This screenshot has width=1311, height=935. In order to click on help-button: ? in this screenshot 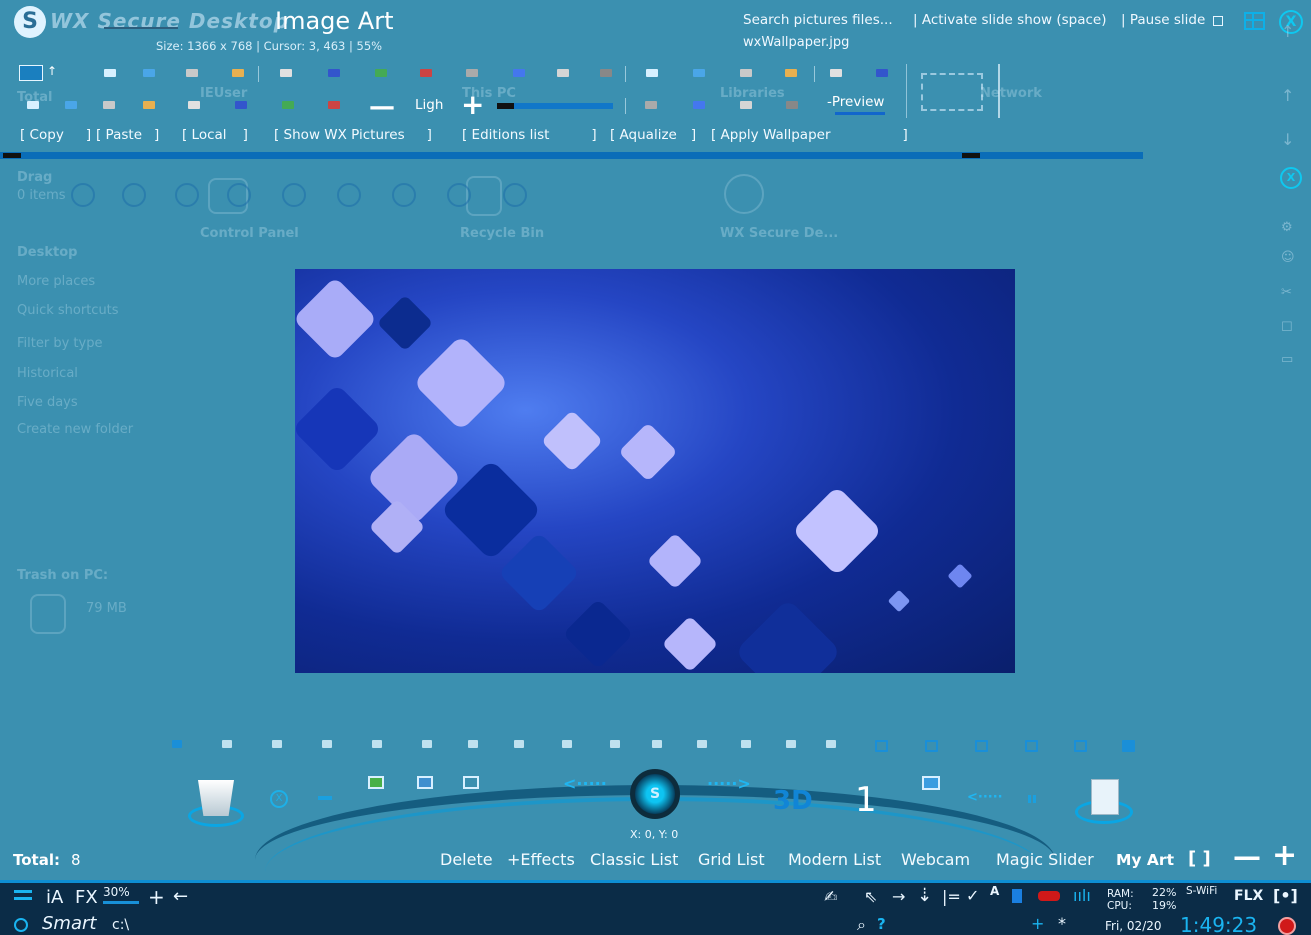, I will do `click(881, 924)`.